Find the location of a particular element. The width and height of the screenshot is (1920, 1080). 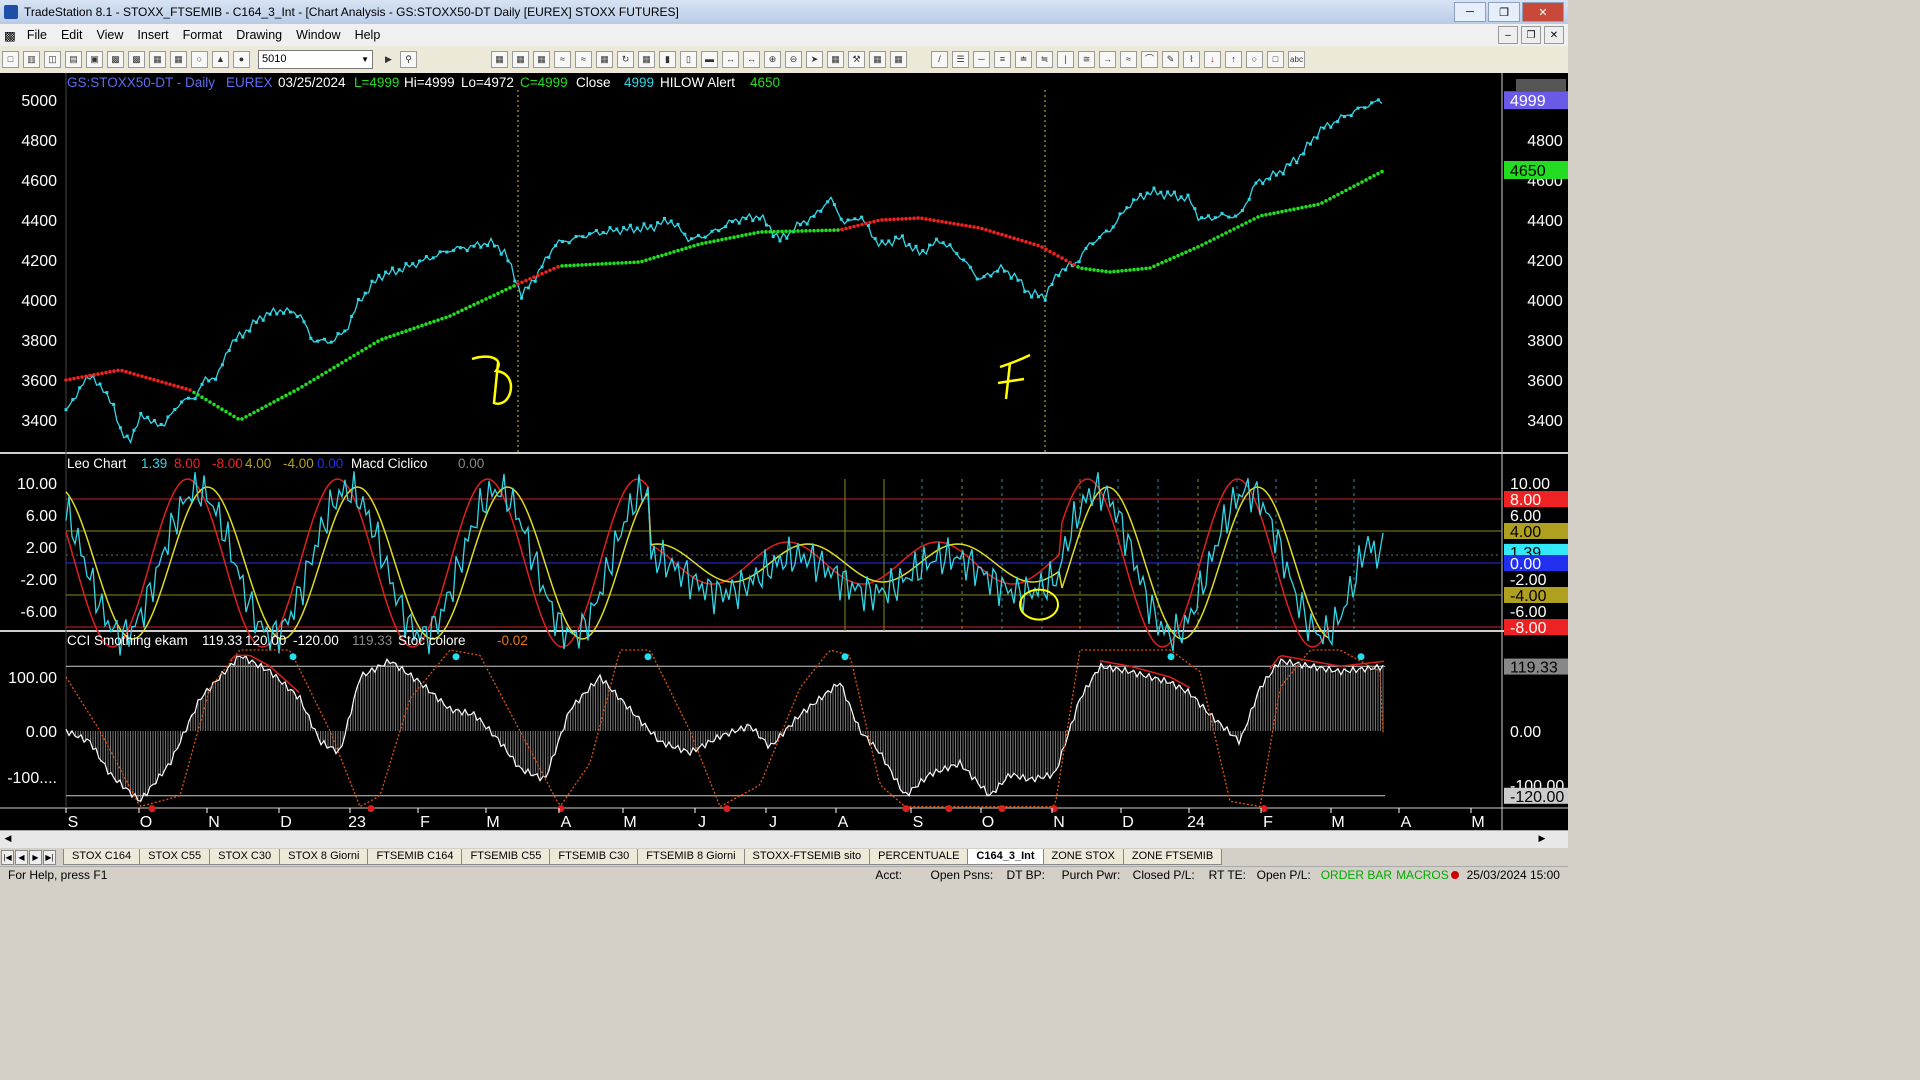

tab-9: PERCENTUALE is located at coordinates (919, 857).